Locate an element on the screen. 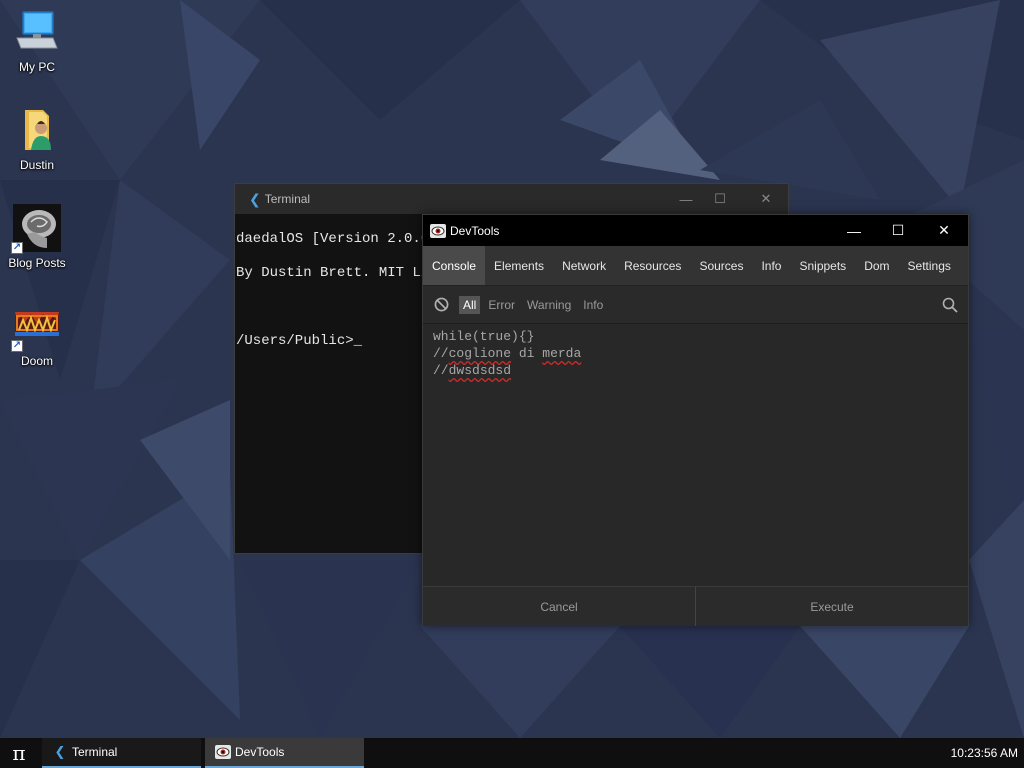  desktop-icon-doom: ↗ Doom is located at coordinates (37, 335).